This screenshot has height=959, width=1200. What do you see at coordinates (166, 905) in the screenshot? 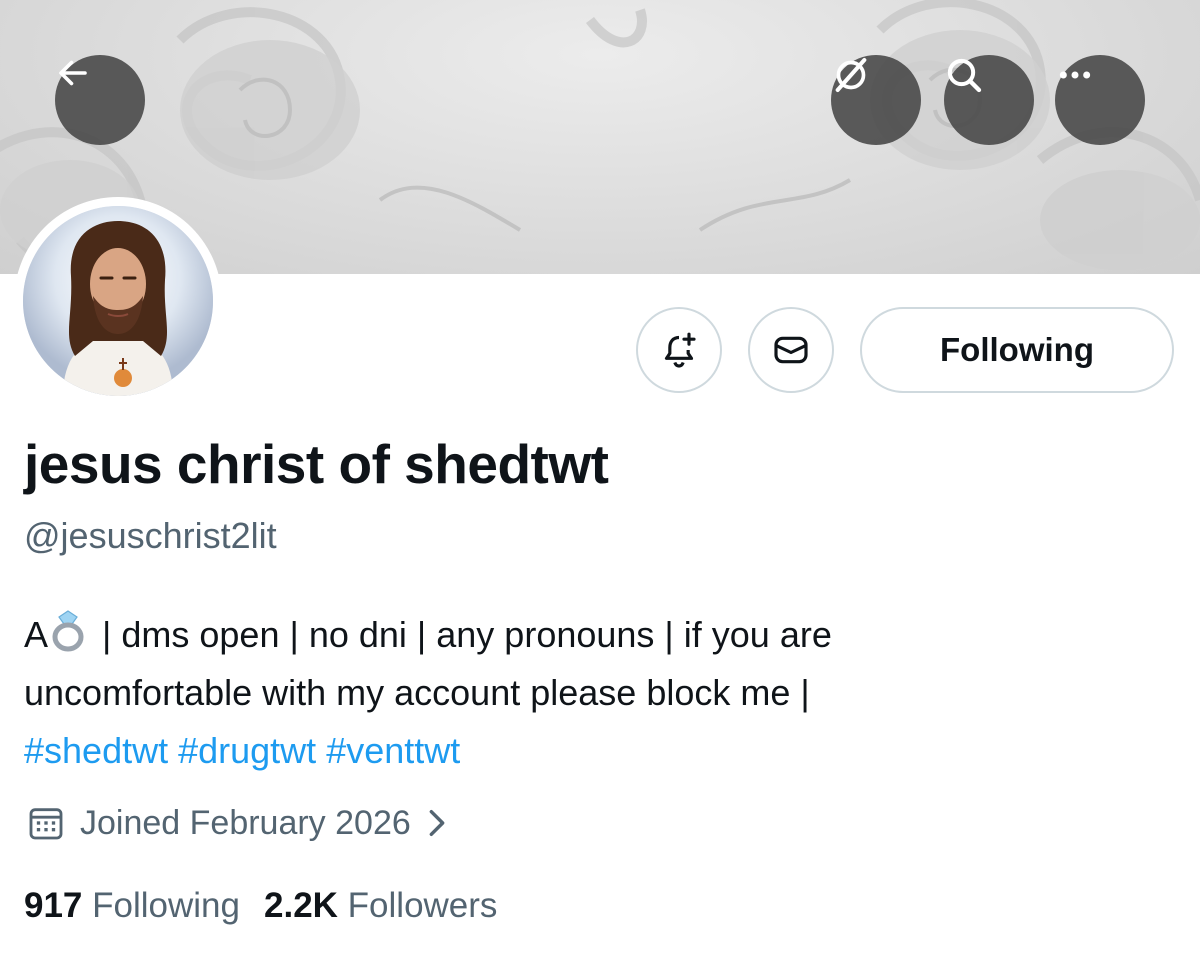
I see `following-label: Following` at bounding box center [166, 905].